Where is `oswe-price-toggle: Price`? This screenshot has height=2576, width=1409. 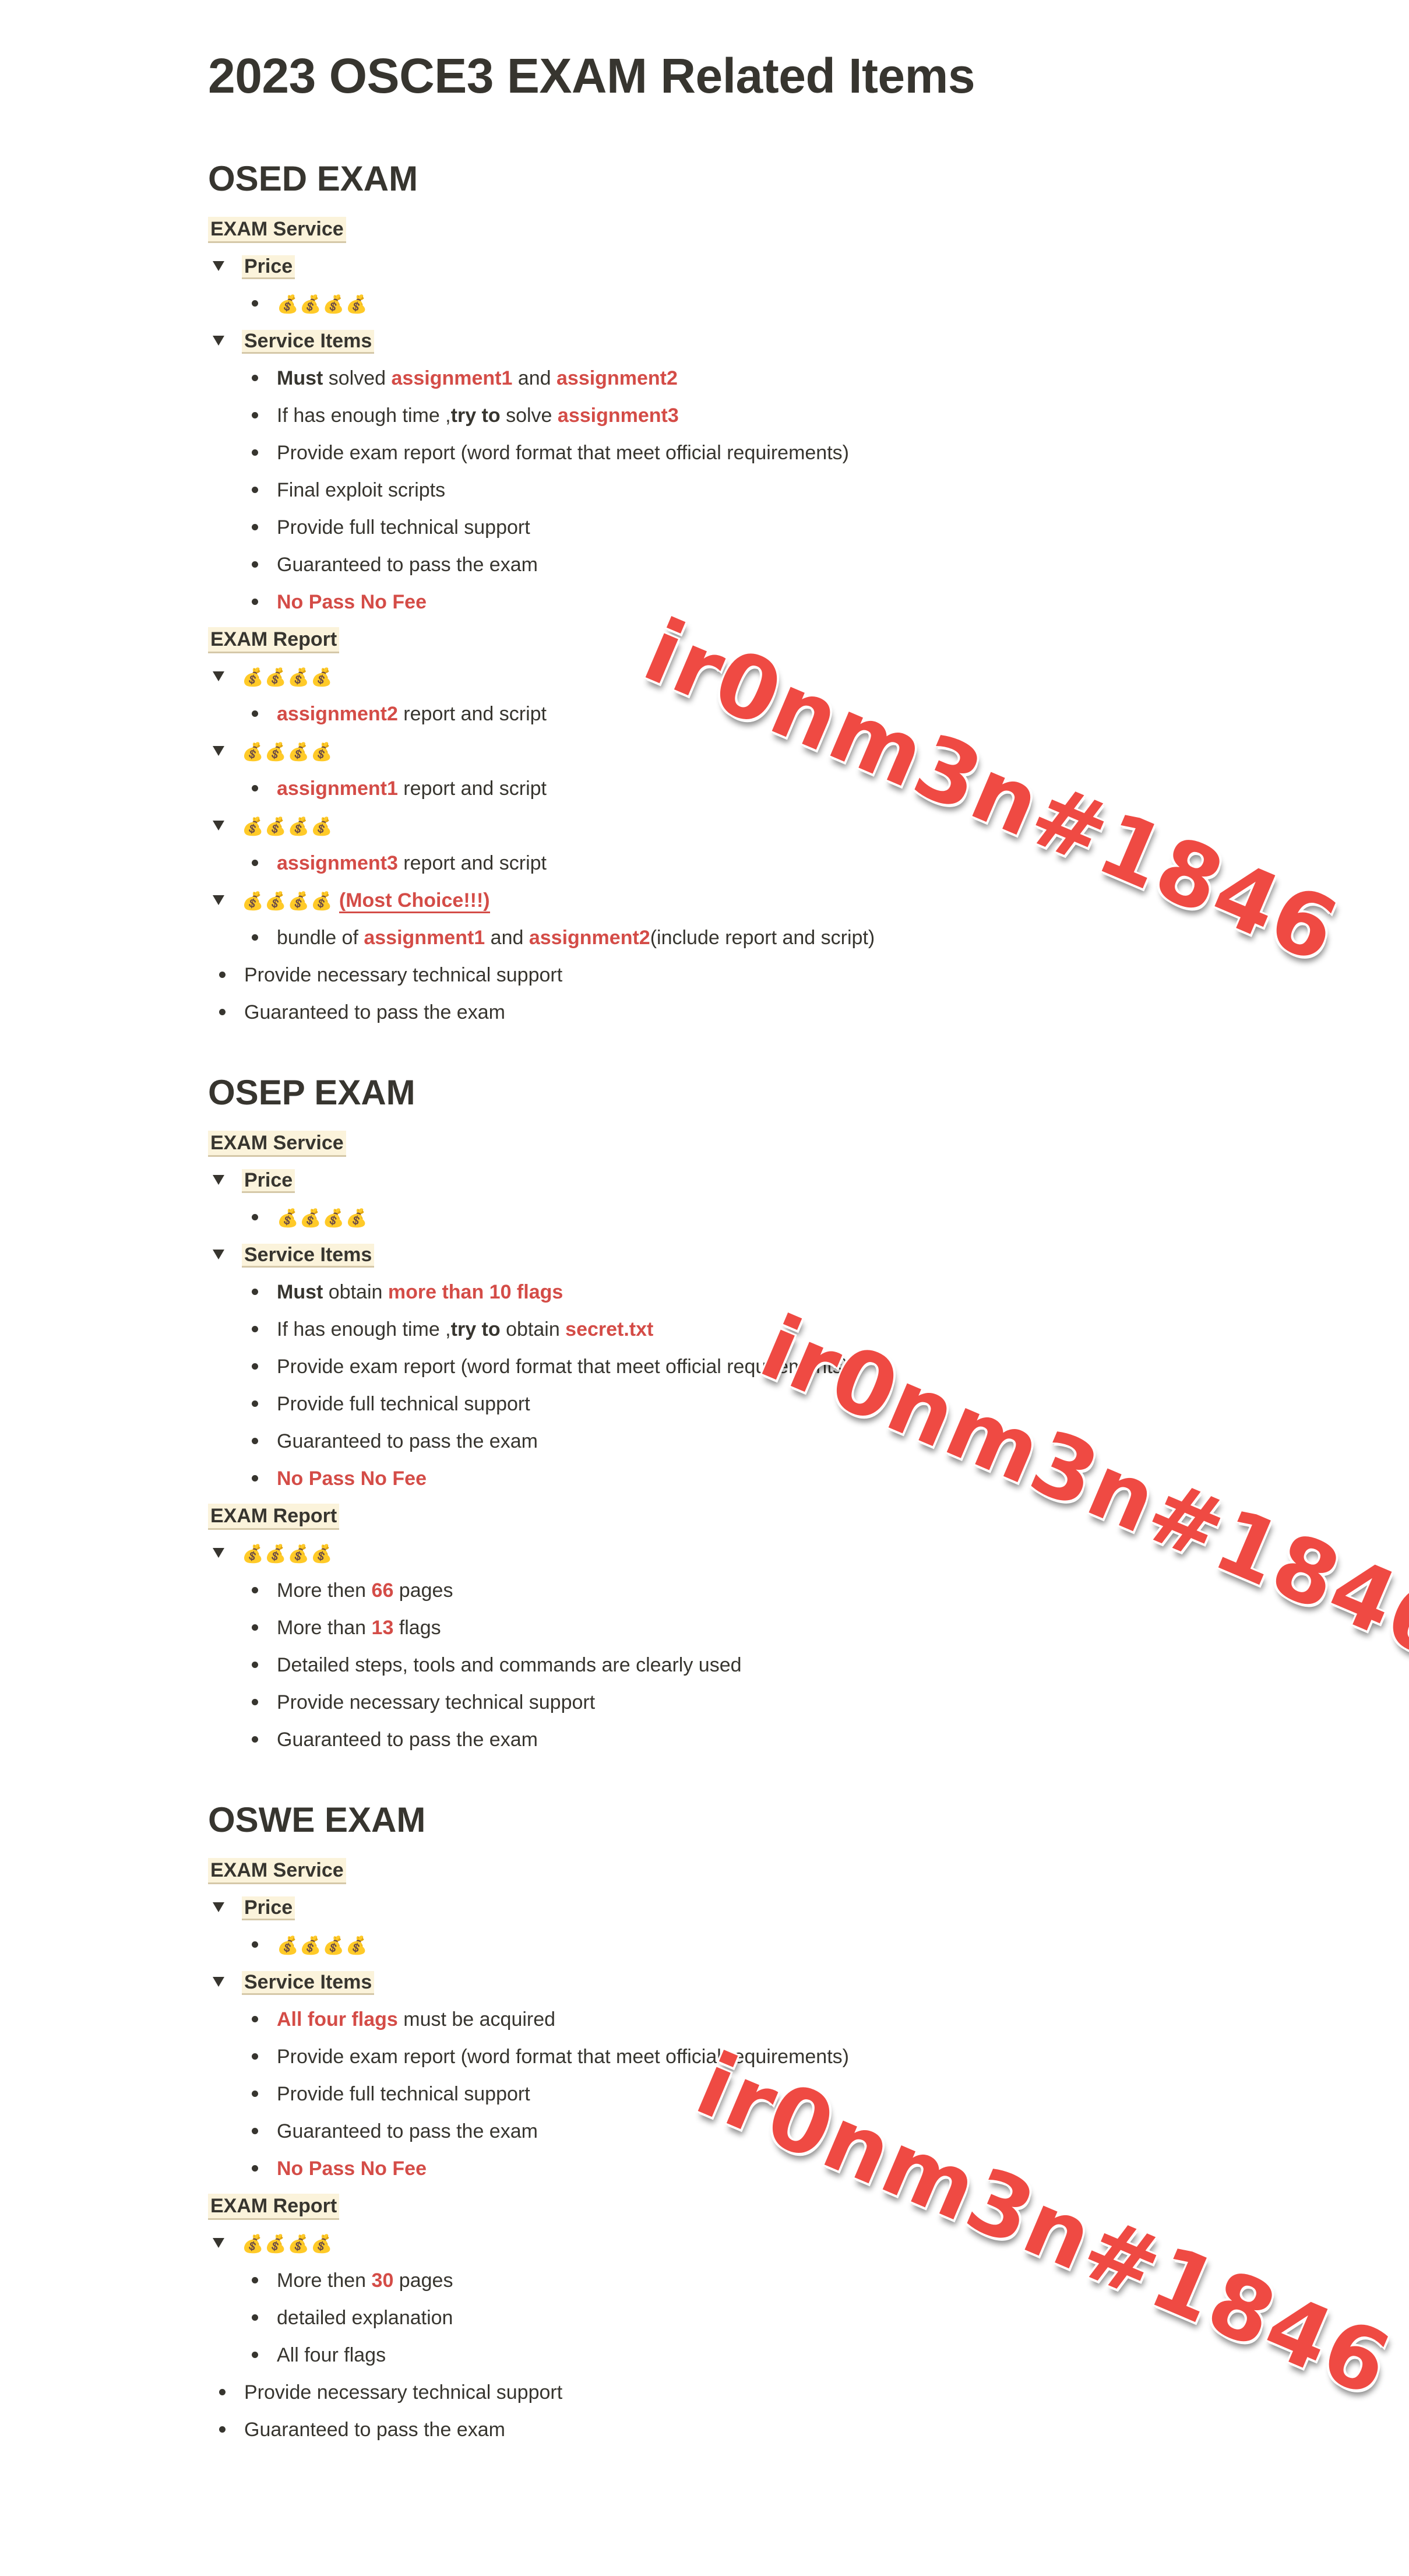 oswe-price-toggle: Price is located at coordinates (254, 1908).